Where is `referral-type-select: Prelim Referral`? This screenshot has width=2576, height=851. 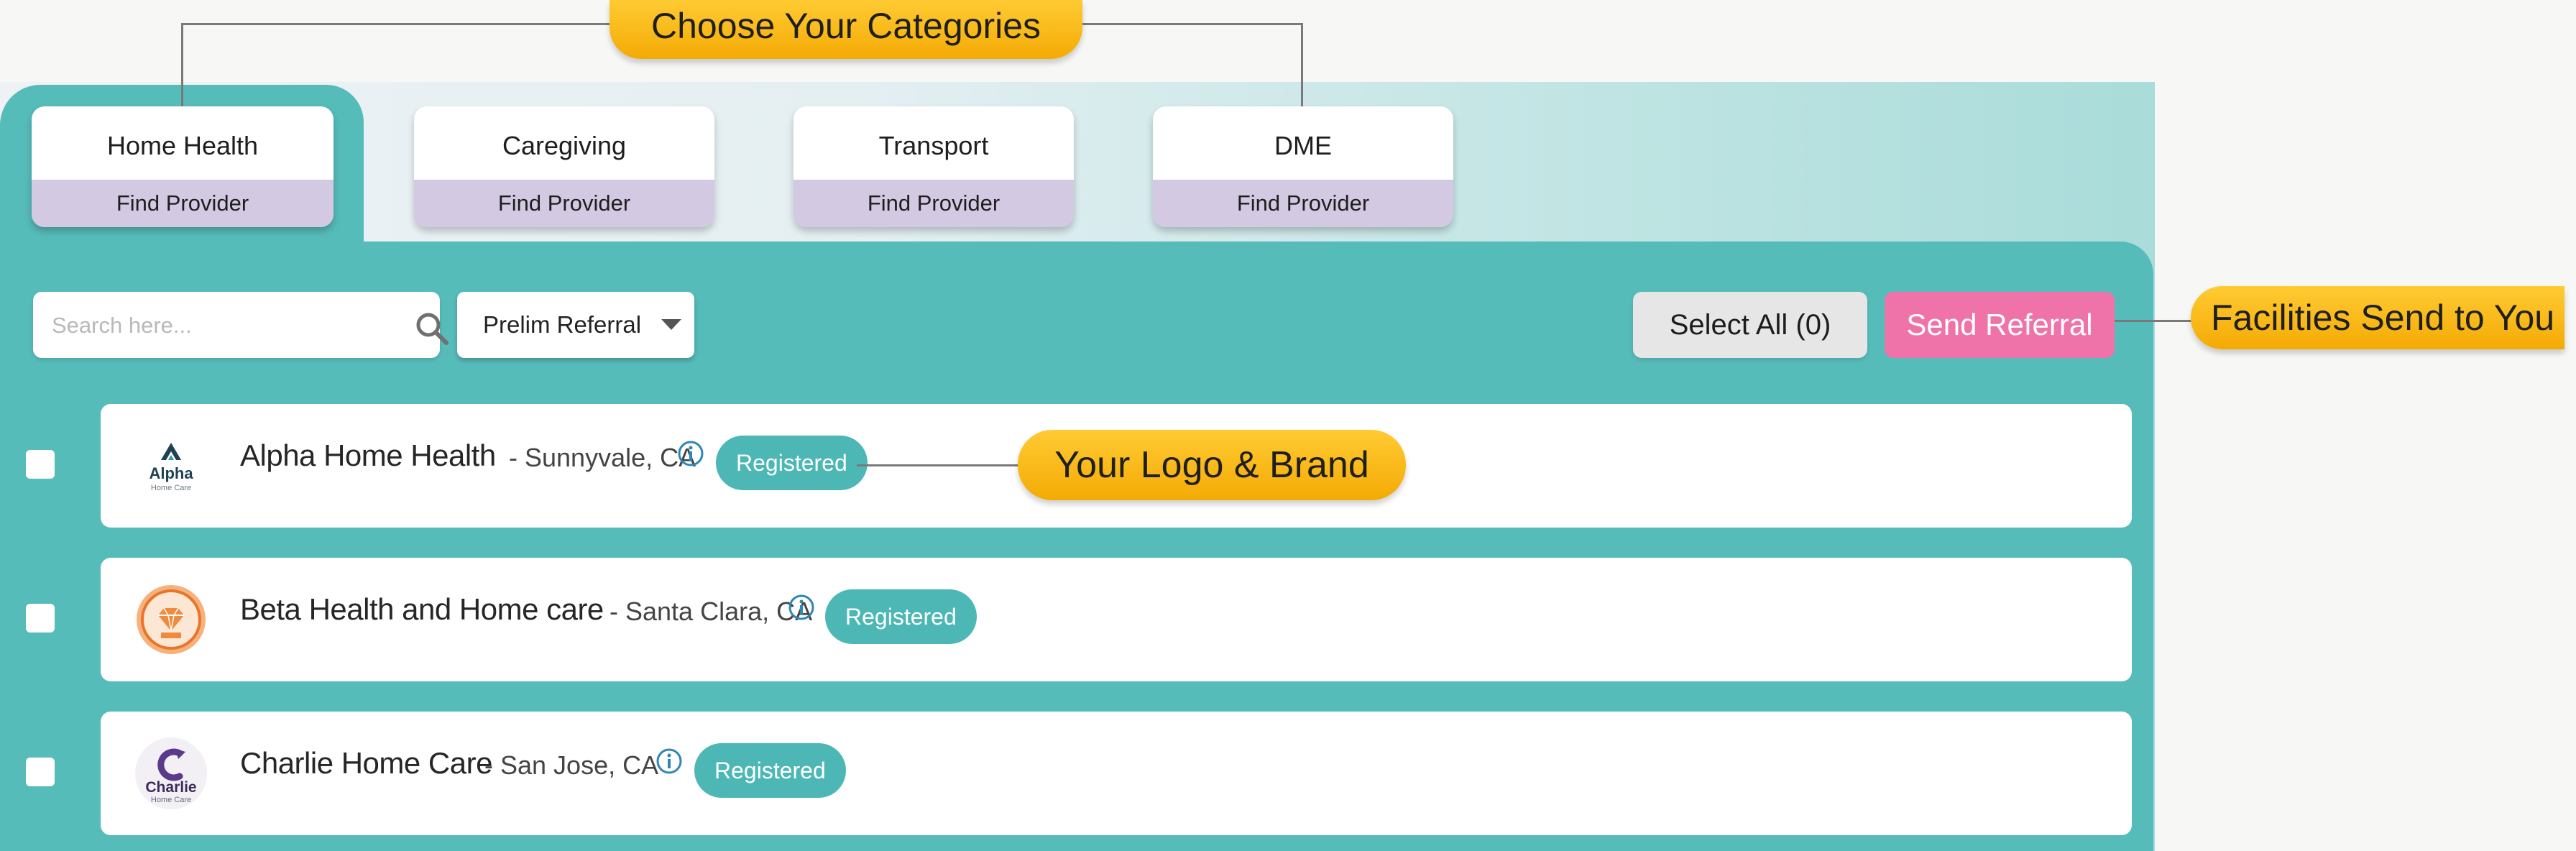
referral-type-select: Prelim Referral is located at coordinates (575, 325).